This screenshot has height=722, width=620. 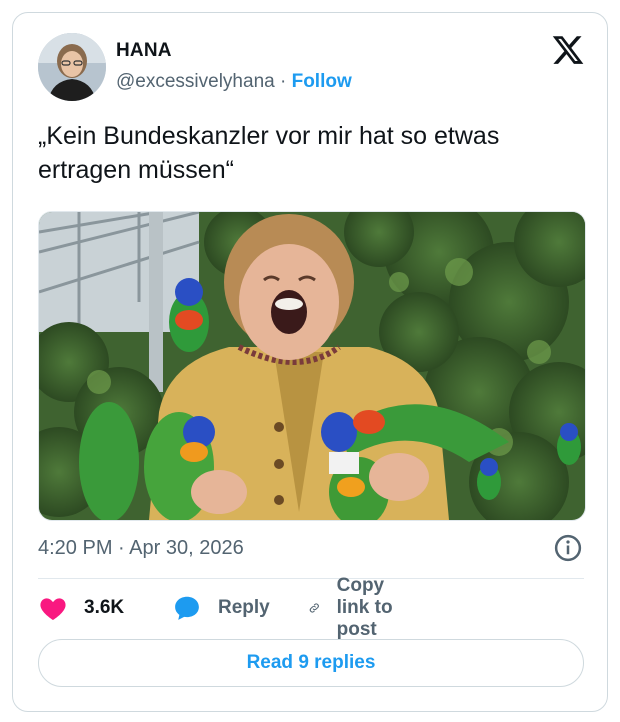 What do you see at coordinates (314, 608) in the screenshot?
I see `link-icon` at bounding box center [314, 608].